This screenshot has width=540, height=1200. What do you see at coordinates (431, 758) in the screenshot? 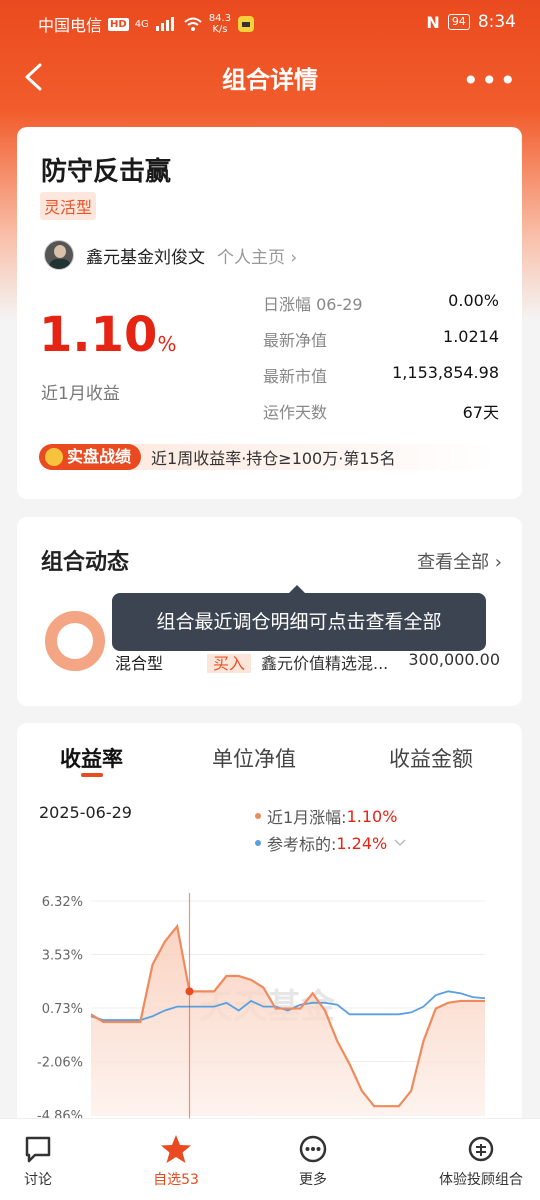
I see `tab-return-amount: 收益金额` at bounding box center [431, 758].